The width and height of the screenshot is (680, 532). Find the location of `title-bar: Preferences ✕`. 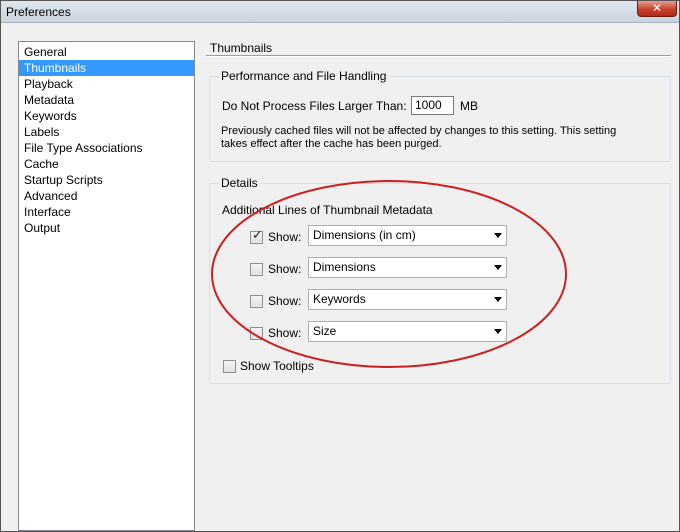

title-bar: Preferences ✕ is located at coordinates (340, 12).